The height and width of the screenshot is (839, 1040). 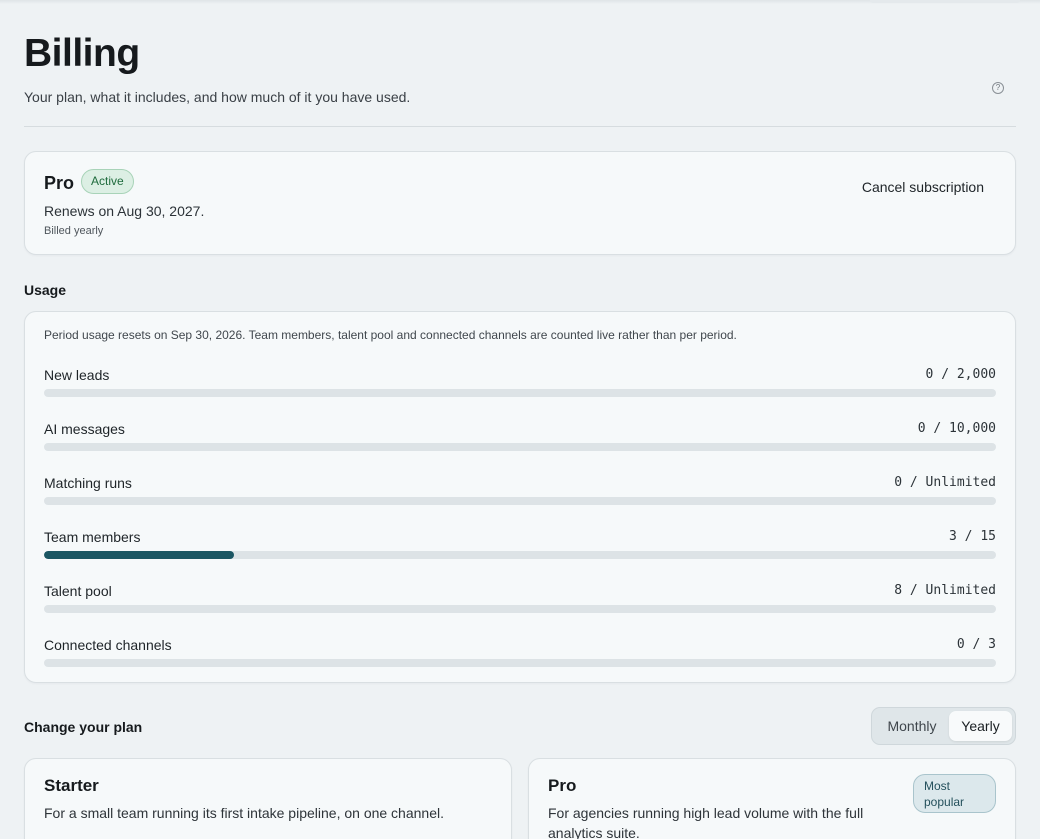 What do you see at coordinates (71, 785) in the screenshot?
I see `plan-option-name: Starter` at bounding box center [71, 785].